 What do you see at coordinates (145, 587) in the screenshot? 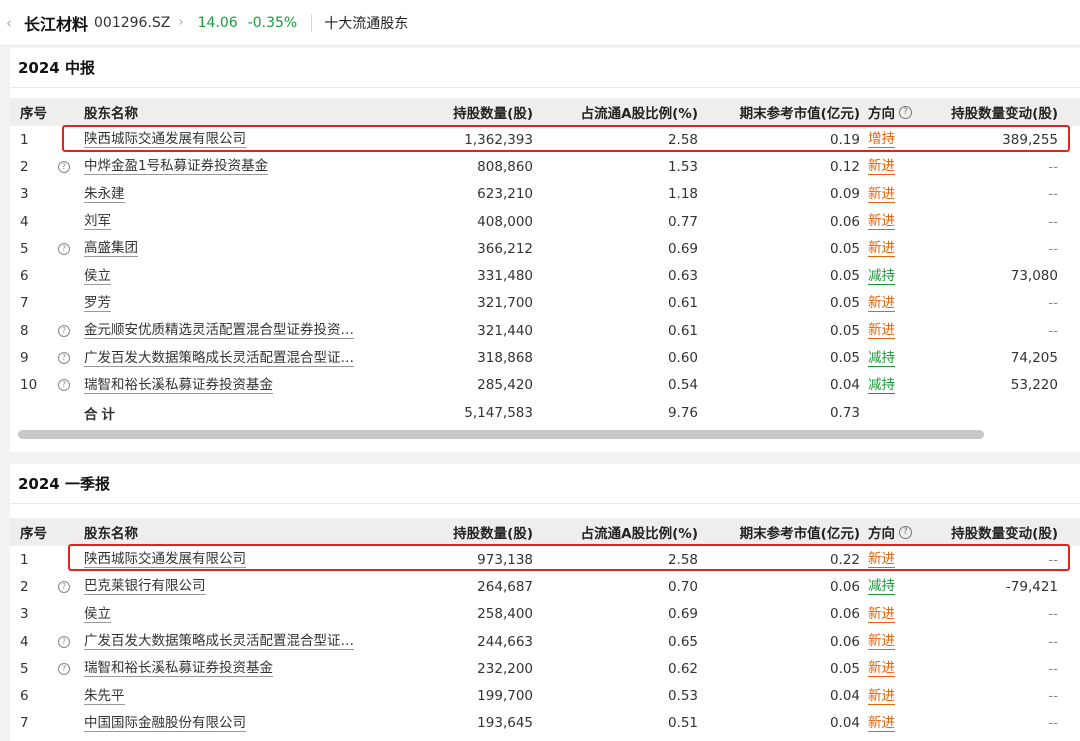
I see `shareholder-name-link: 巴克莱银行有限公司` at bounding box center [145, 587].